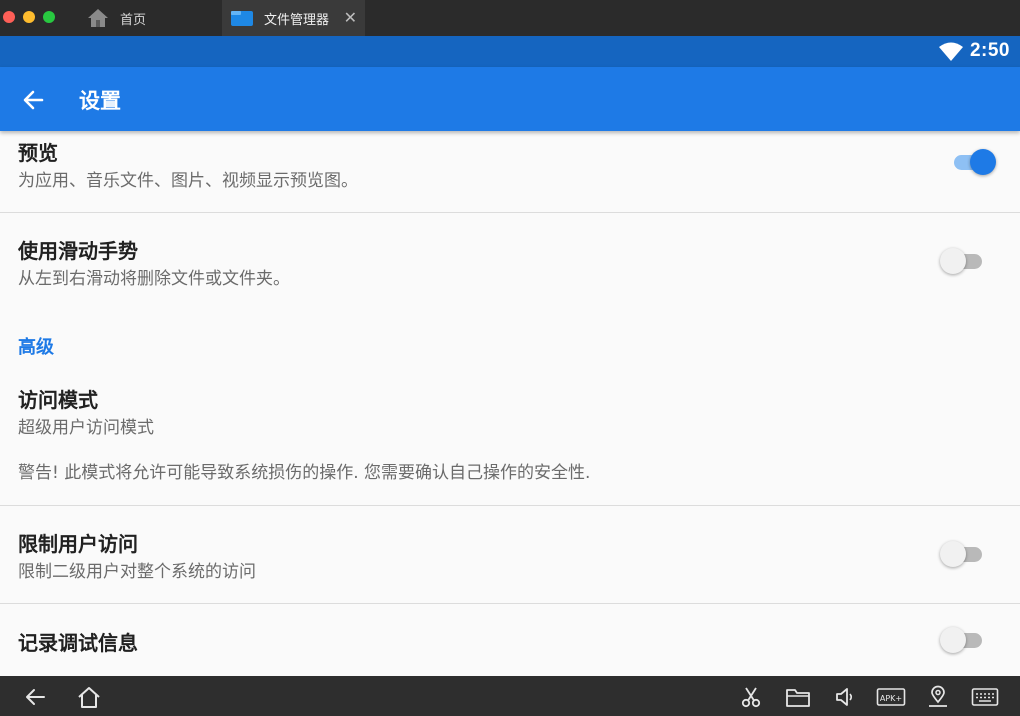 The width and height of the screenshot is (1020, 716). What do you see at coordinates (137, 572) in the screenshot?
I see `setting-restrict-summary: 限制二级用户对整个系统的访问` at bounding box center [137, 572].